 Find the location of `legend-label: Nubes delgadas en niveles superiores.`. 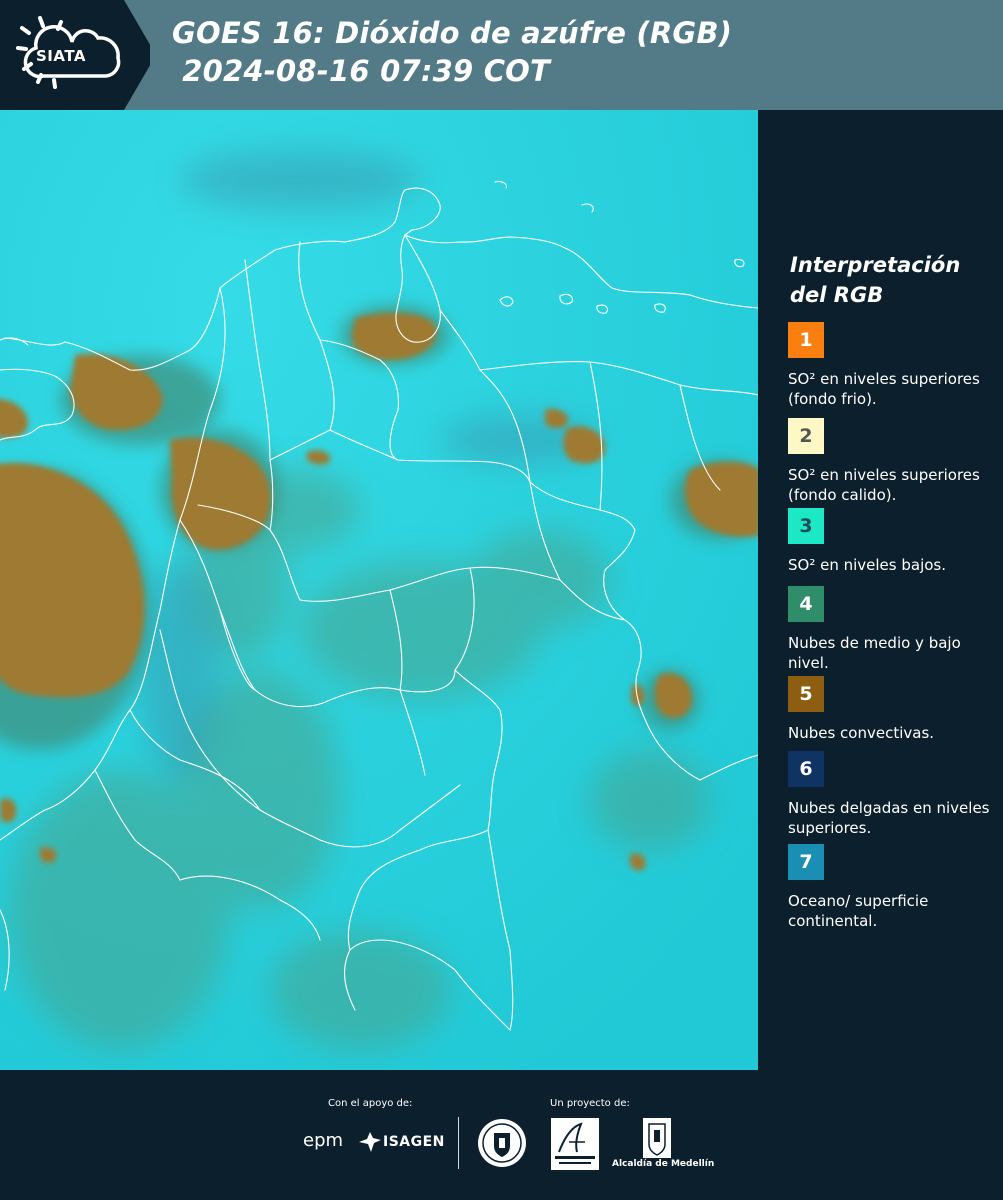

legend-label: Nubes delgadas en niveles superiores. is located at coordinates (889, 818).